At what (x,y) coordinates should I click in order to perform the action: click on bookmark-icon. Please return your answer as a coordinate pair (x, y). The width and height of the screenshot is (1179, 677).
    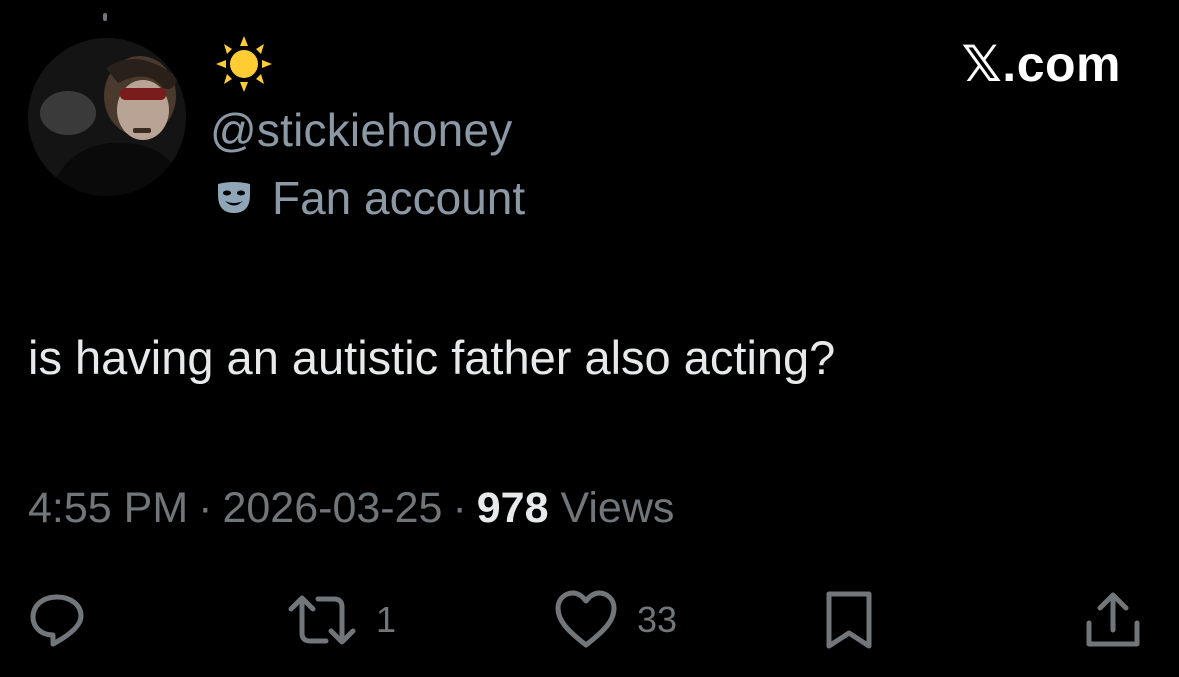
    Looking at the image, I should click on (849, 620).